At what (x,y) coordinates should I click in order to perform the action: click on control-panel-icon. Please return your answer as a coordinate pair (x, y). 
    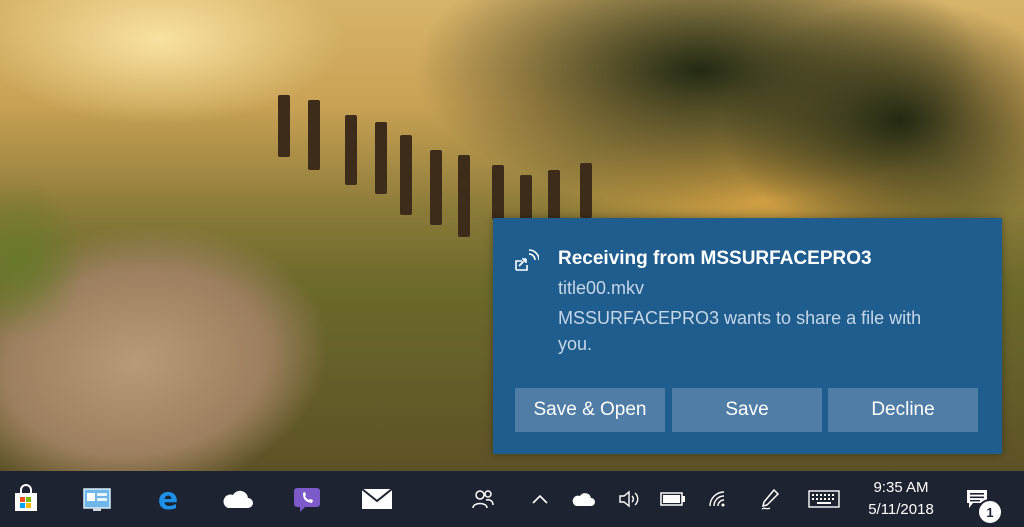
    Looking at the image, I should click on (97, 499).